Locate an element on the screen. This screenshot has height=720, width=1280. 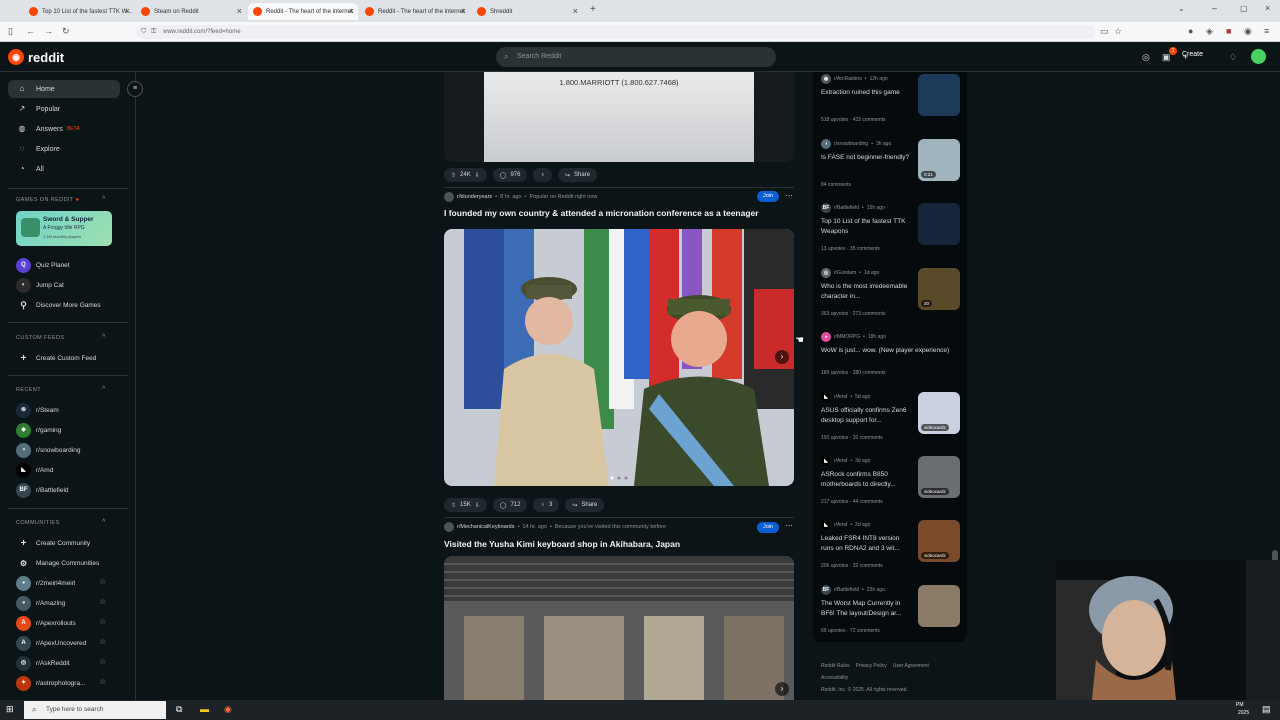
sidebar-item-quiz-planet: Q Quiz Planet is located at coordinates (72, 265).